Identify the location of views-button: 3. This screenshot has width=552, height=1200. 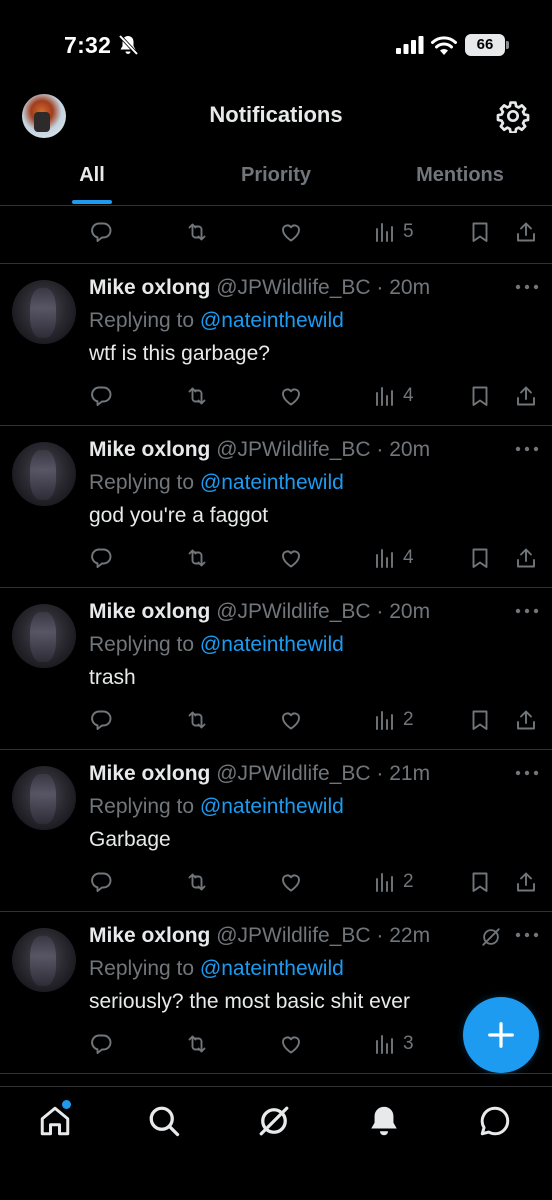
(393, 1044).